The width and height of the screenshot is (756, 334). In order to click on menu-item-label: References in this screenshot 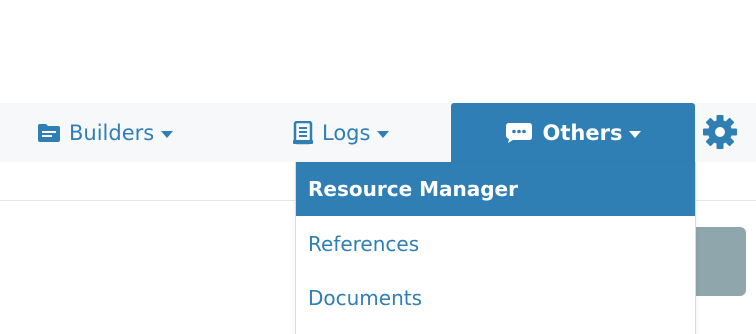, I will do `click(364, 244)`.